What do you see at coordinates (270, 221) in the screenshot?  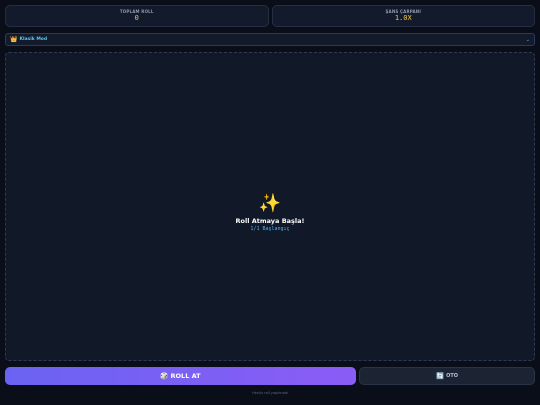 I see `arena-title: Roll Atmaya Başla!` at bounding box center [270, 221].